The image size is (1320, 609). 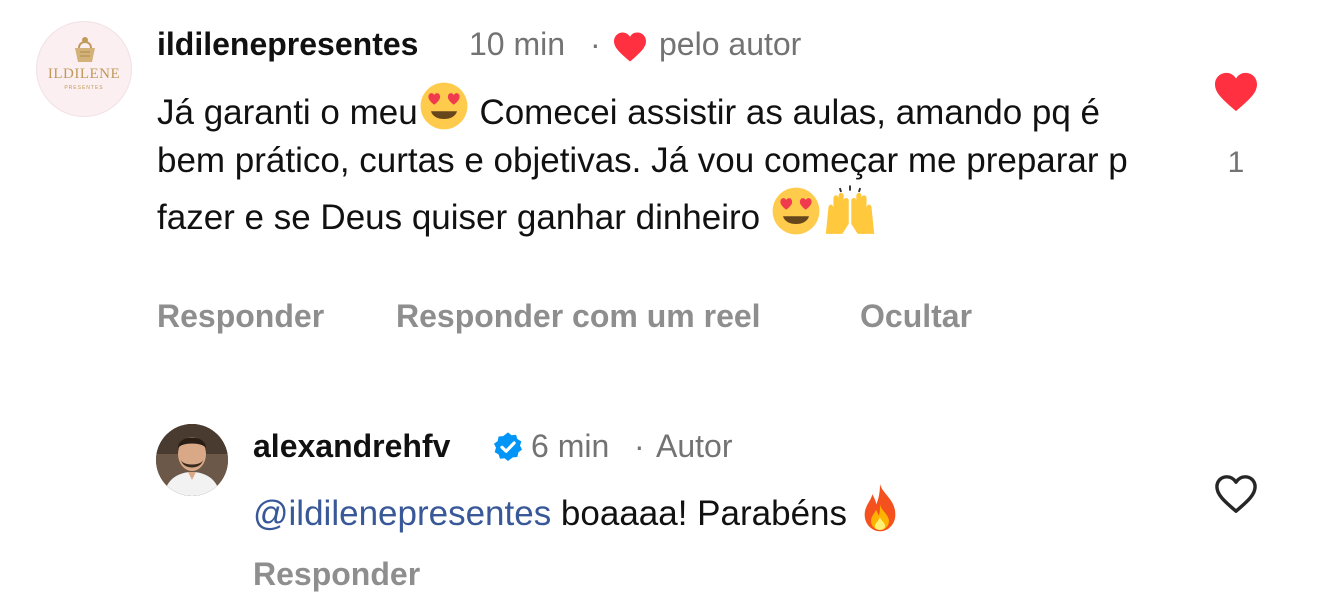 What do you see at coordinates (694, 446) in the screenshot?
I see `author-label: Autor` at bounding box center [694, 446].